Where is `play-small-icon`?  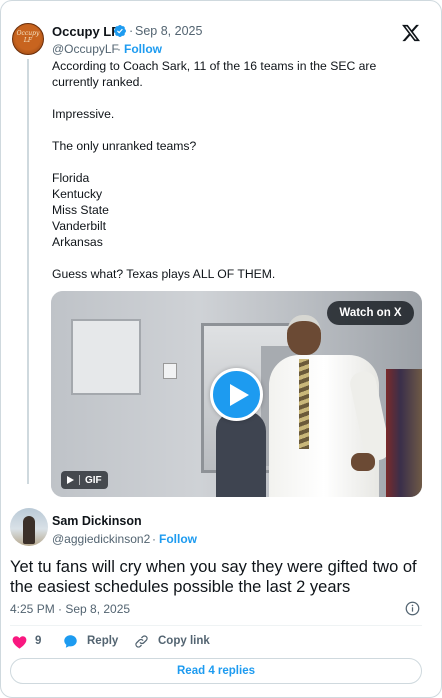 play-small-icon is located at coordinates (70, 480).